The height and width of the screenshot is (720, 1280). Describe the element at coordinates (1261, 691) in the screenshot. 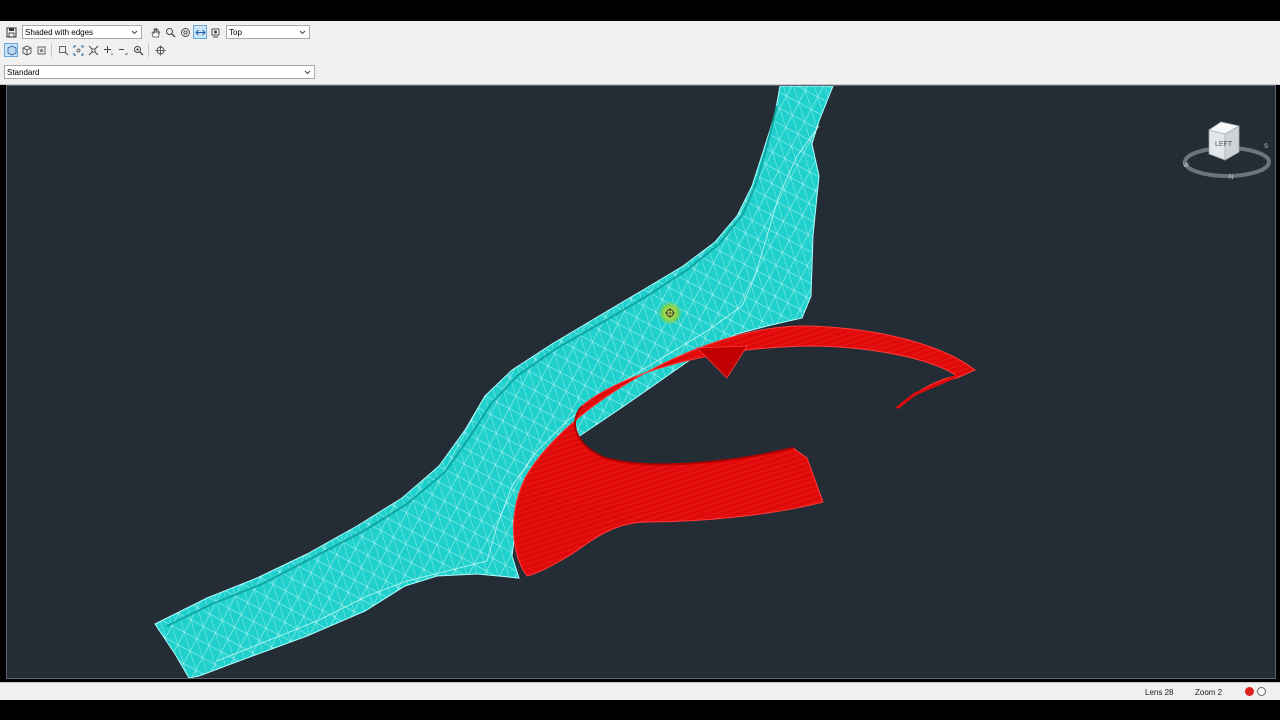

I see `idle-indicator-icon` at that location.